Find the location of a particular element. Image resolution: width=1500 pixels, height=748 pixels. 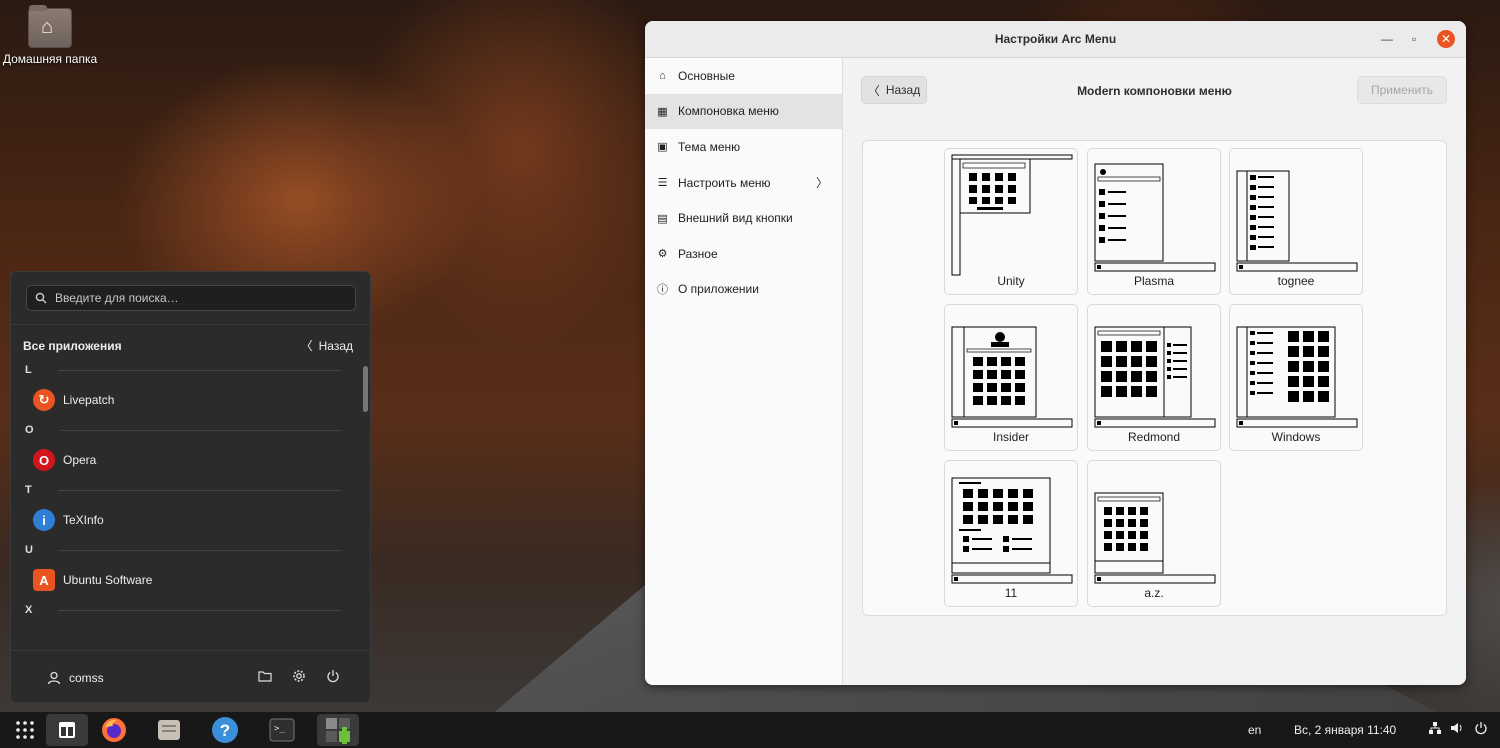

close-icon: ✕ is located at coordinates (1446, 39).